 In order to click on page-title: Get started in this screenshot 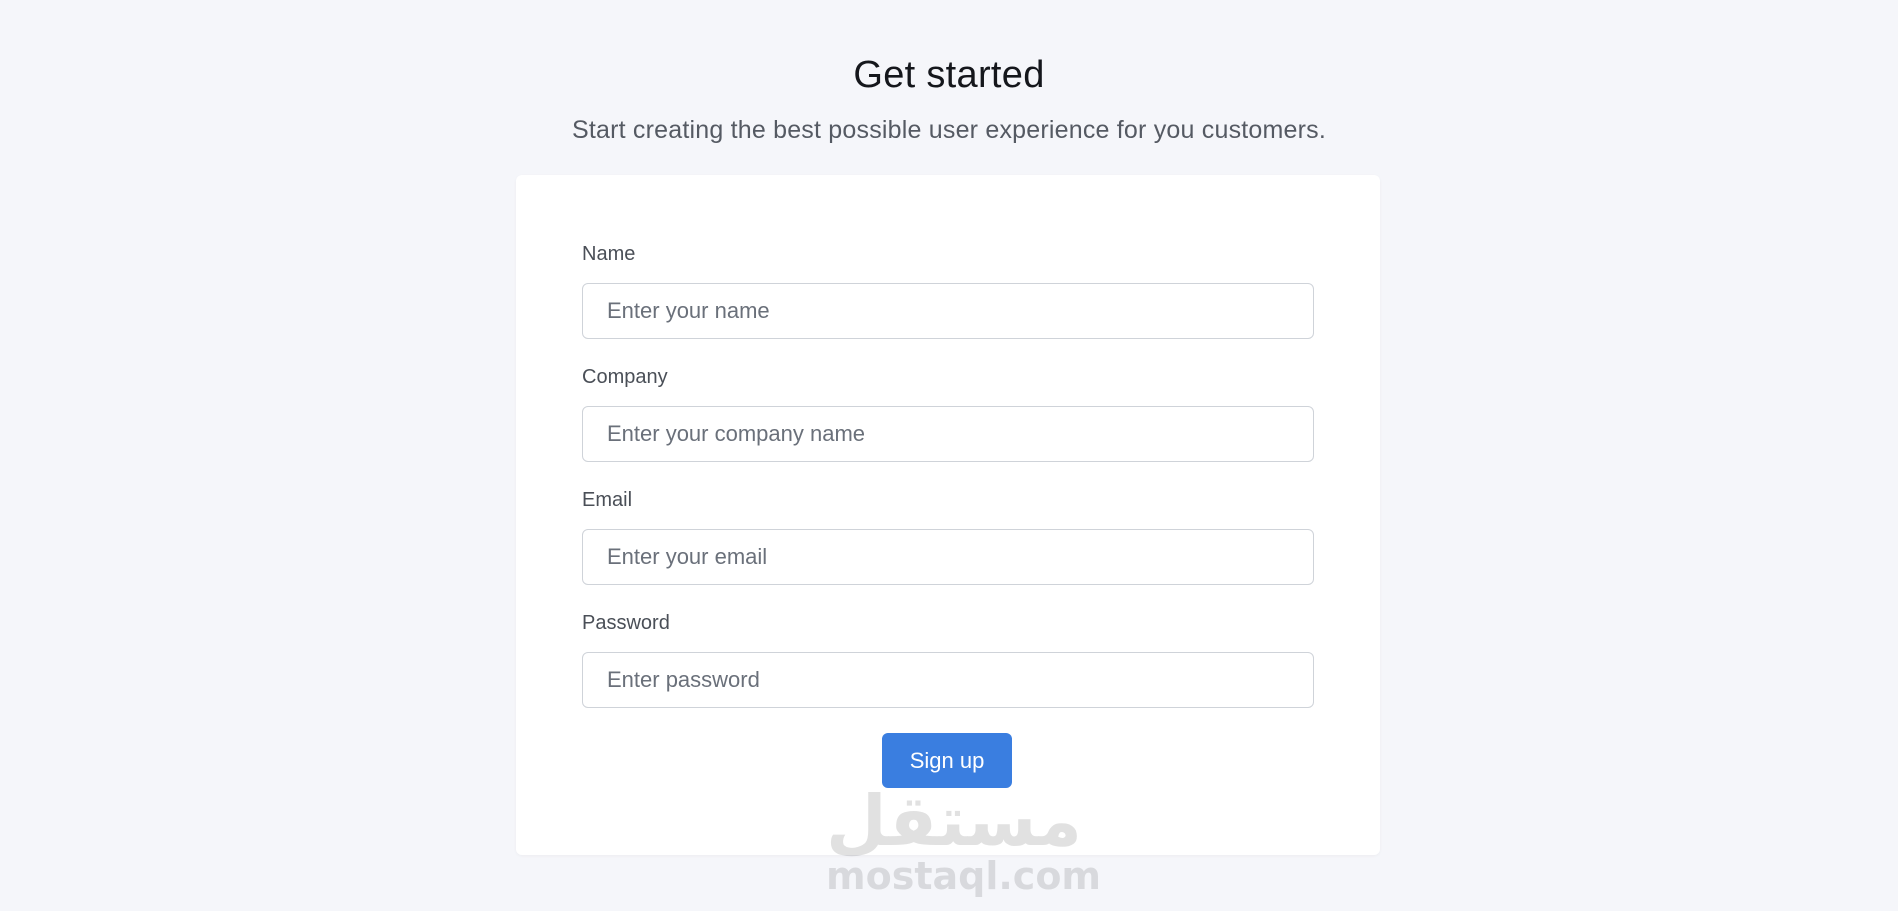, I will do `click(949, 75)`.